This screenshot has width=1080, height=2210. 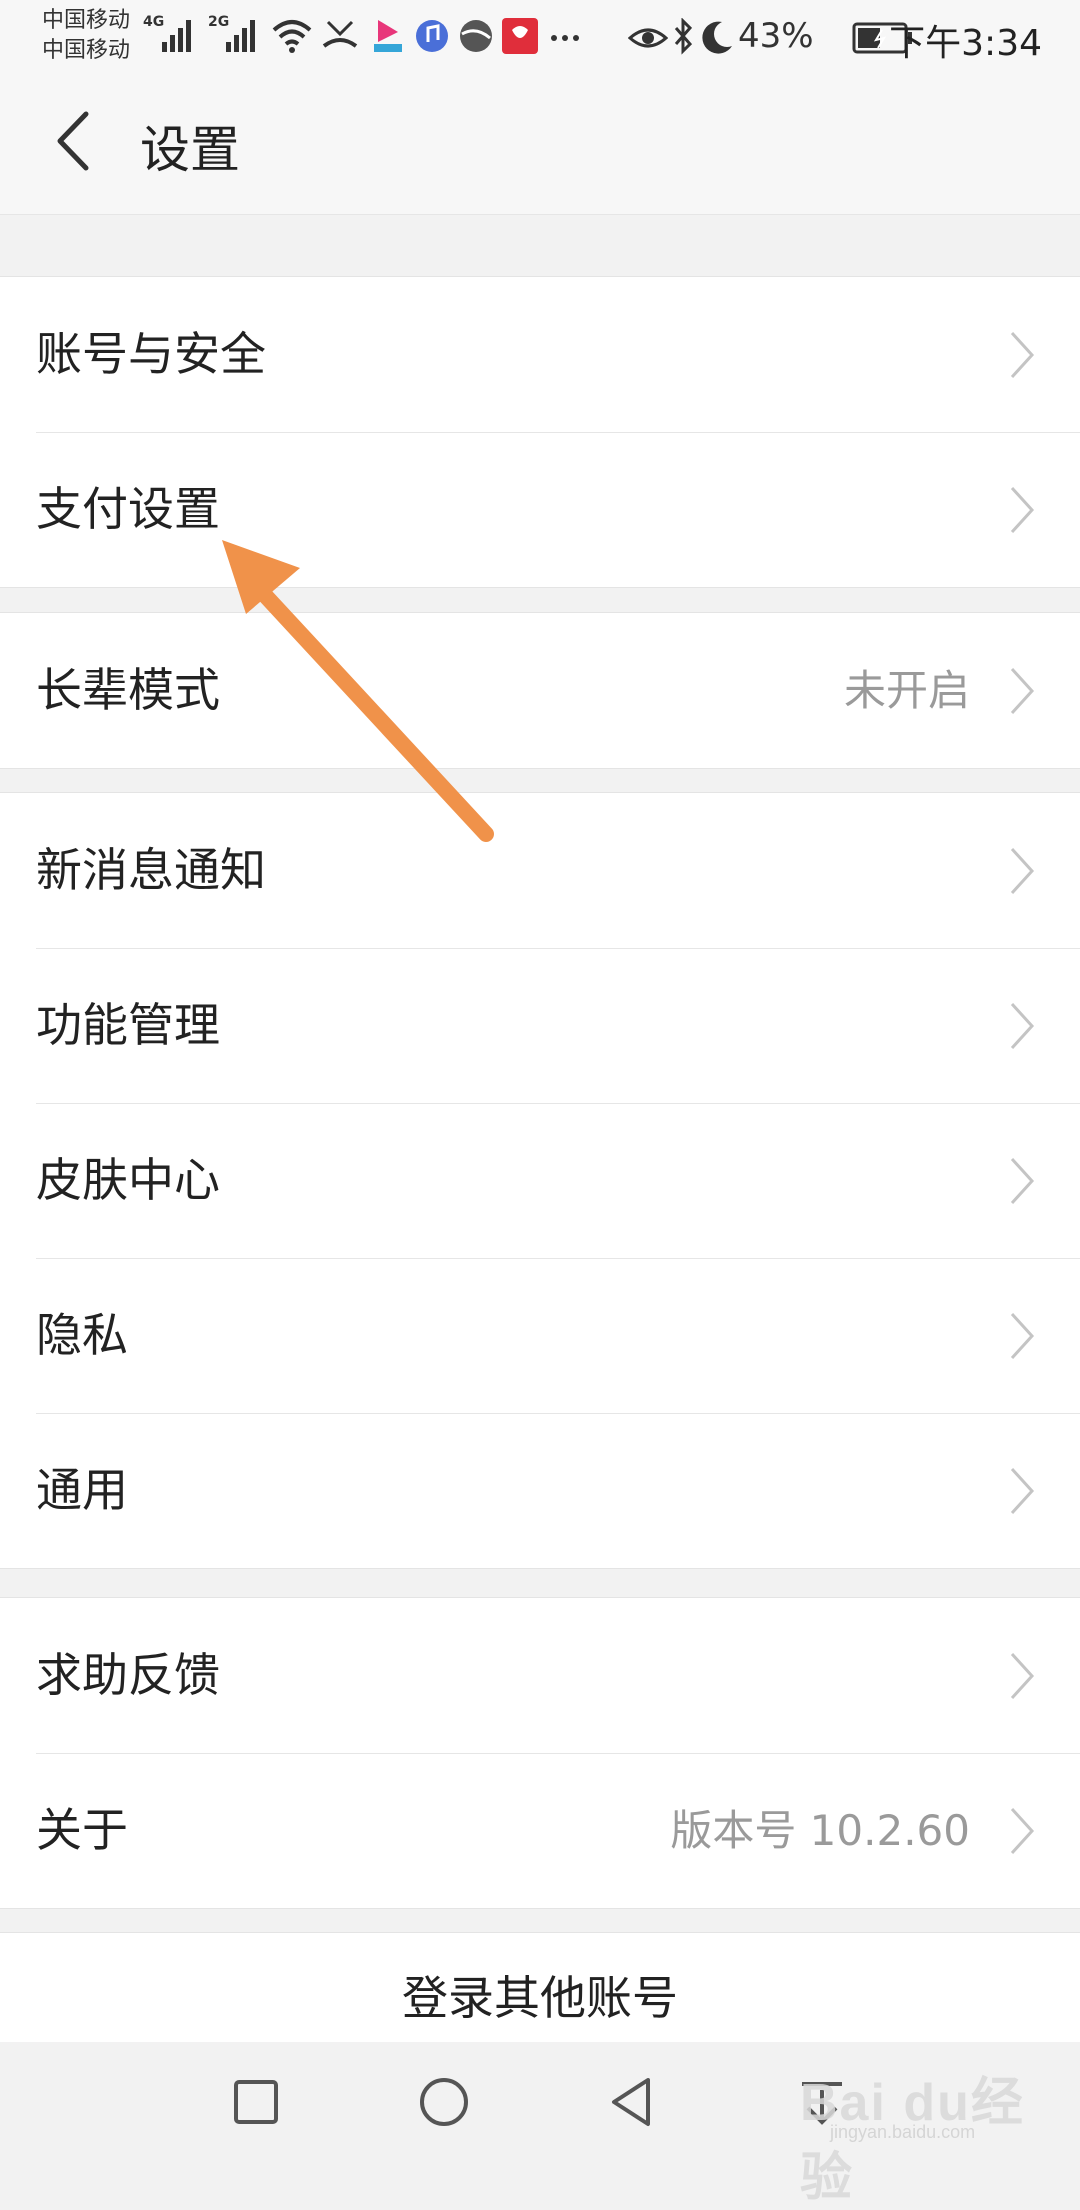 What do you see at coordinates (540, 1830) in the screenshot?
I see `row-about: 关于 版本号 10.2.60` at bounding box center [540, 1830].